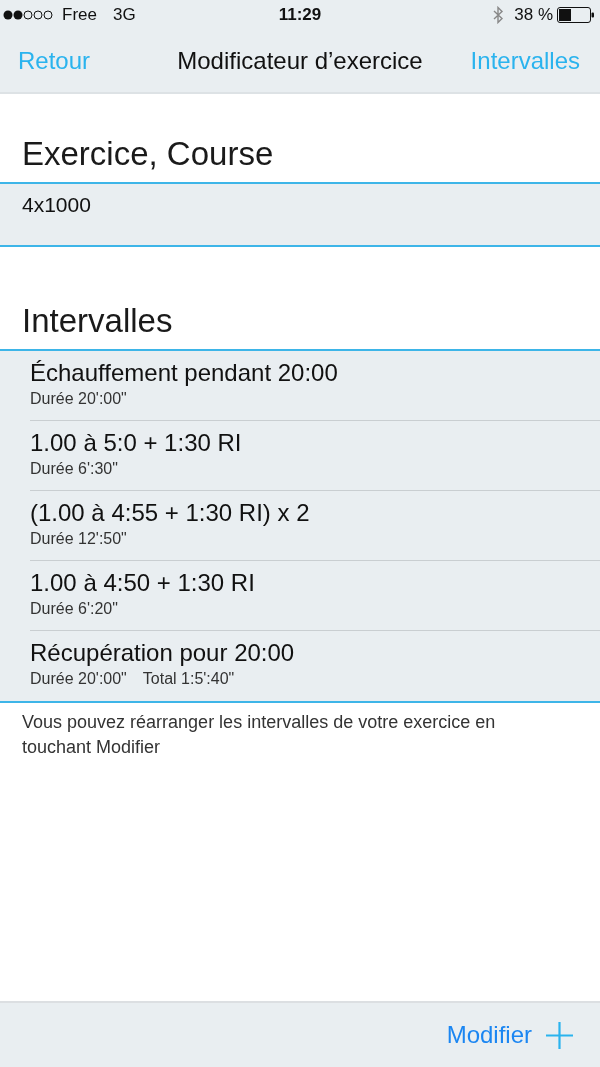 This screenshot has height=1067, width=600. Describe the element at coordinates (188, 679) in the screenshot. I see `total-duration: Total 1:5':40"` at that location.